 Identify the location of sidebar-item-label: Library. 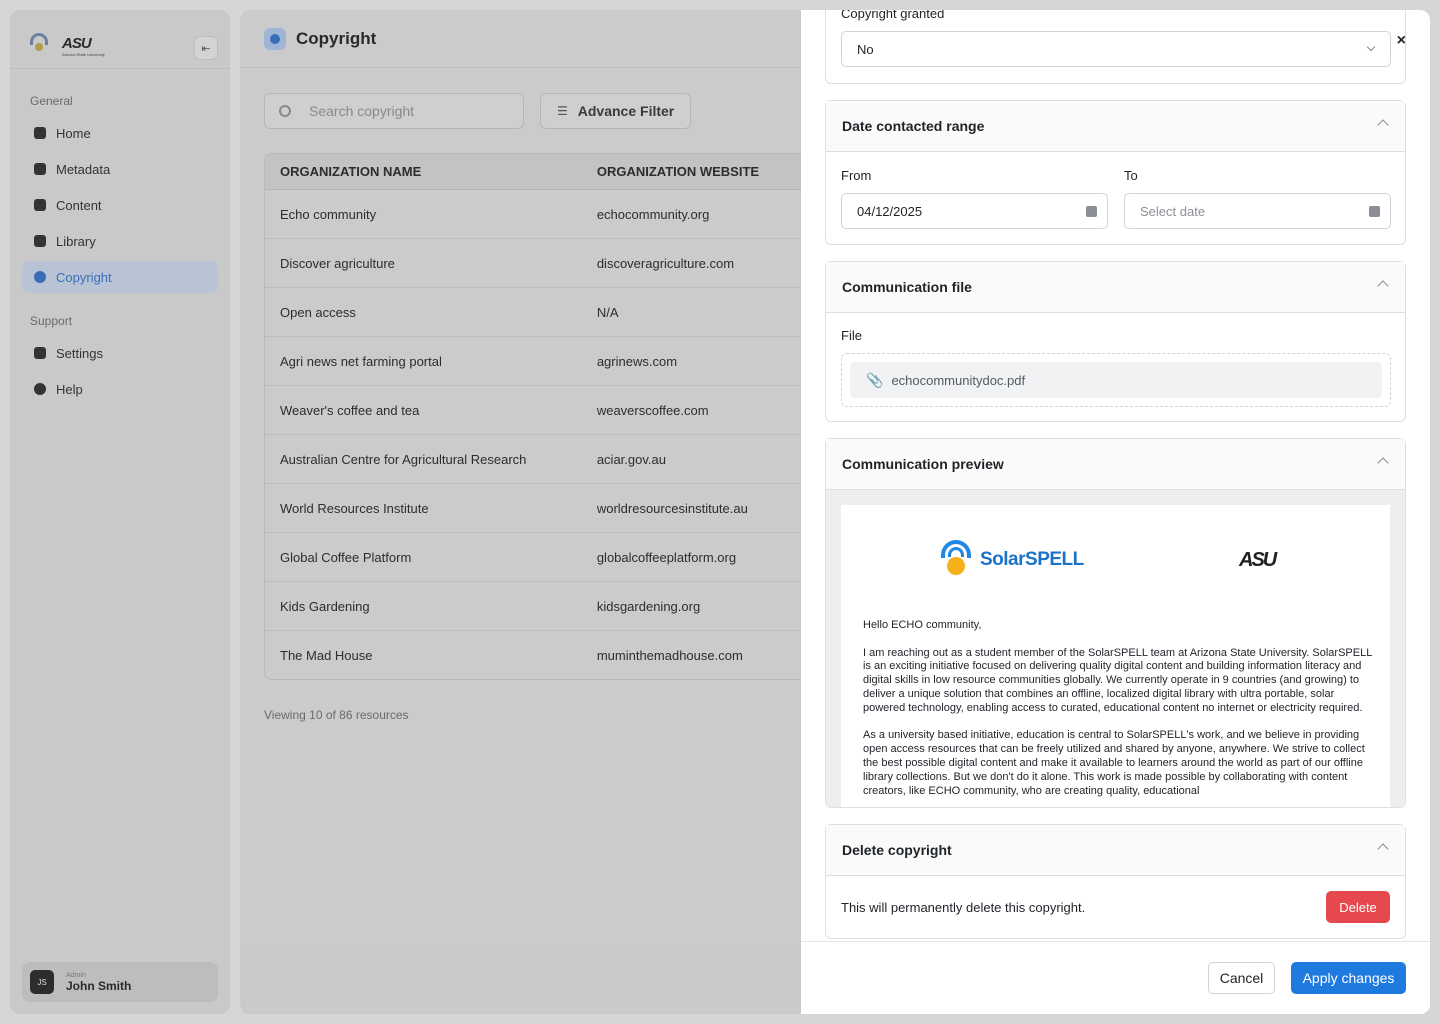
(76, 241).